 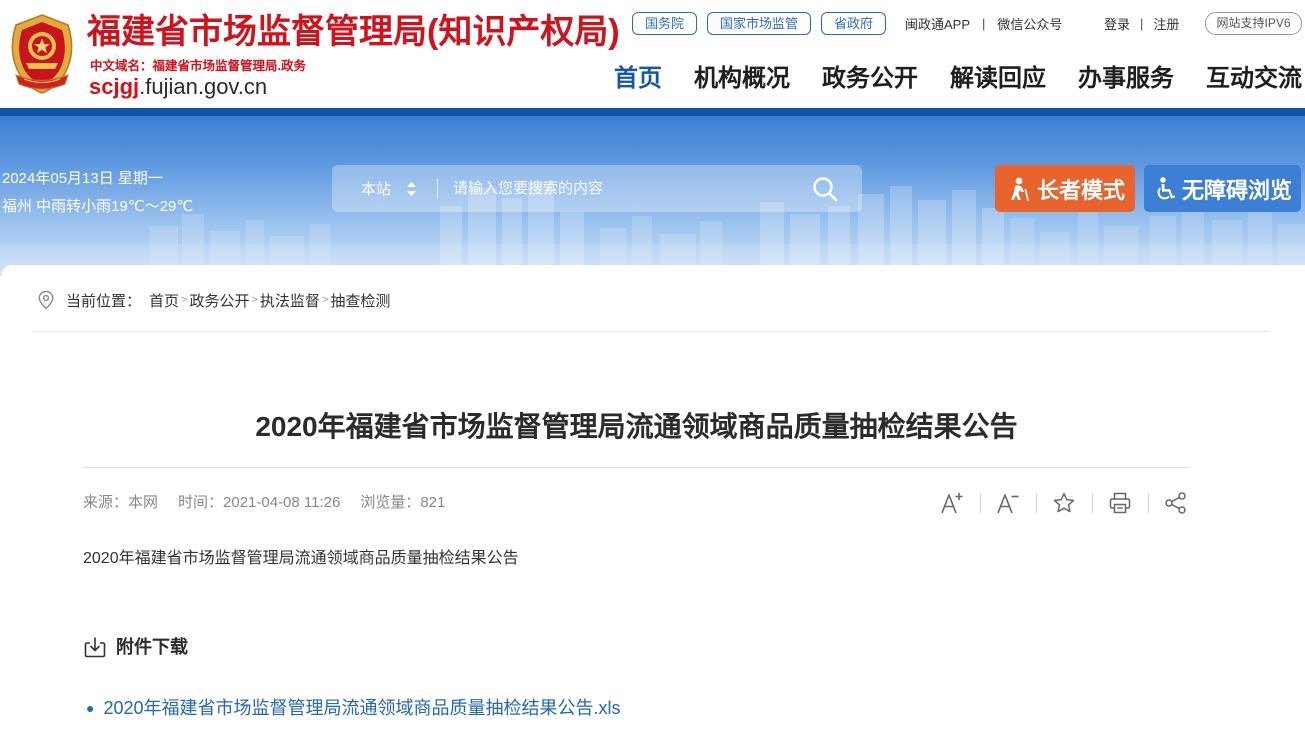 What do you see at coordinates (360, 300) in the screenshot?
I see `breadcrumb-spot-check: 抽查检测` at bounding box center [360, 300].